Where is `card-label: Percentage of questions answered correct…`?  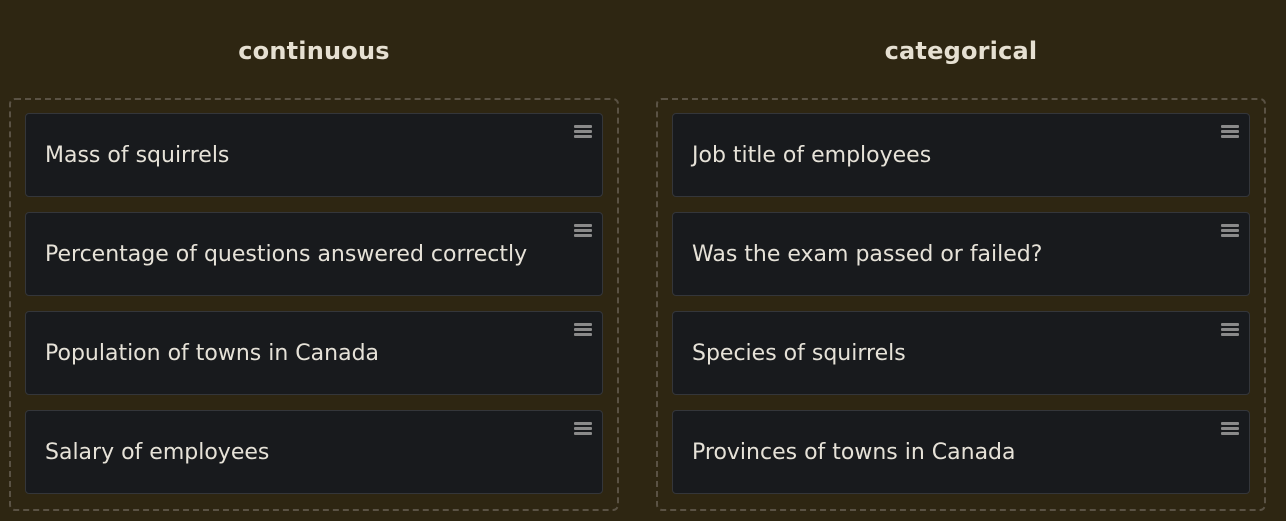
card-label: Percentage of questions answered correct… is located at coordinates (286, 254).